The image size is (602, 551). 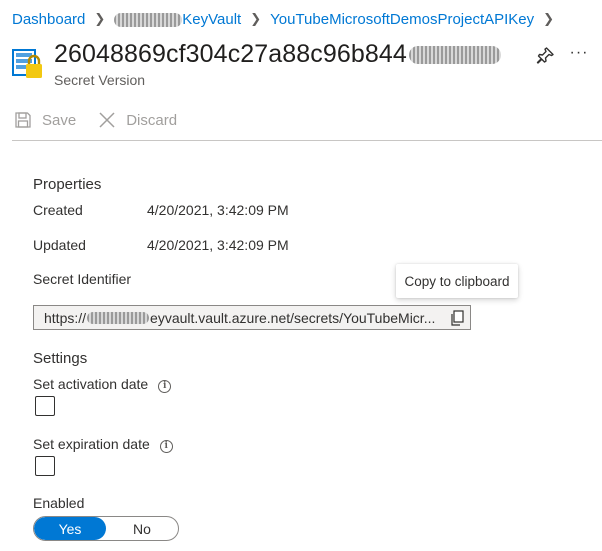 I want to click on page-title: 26048869cf304c27a88c96b844, so click(x=277, y=54).